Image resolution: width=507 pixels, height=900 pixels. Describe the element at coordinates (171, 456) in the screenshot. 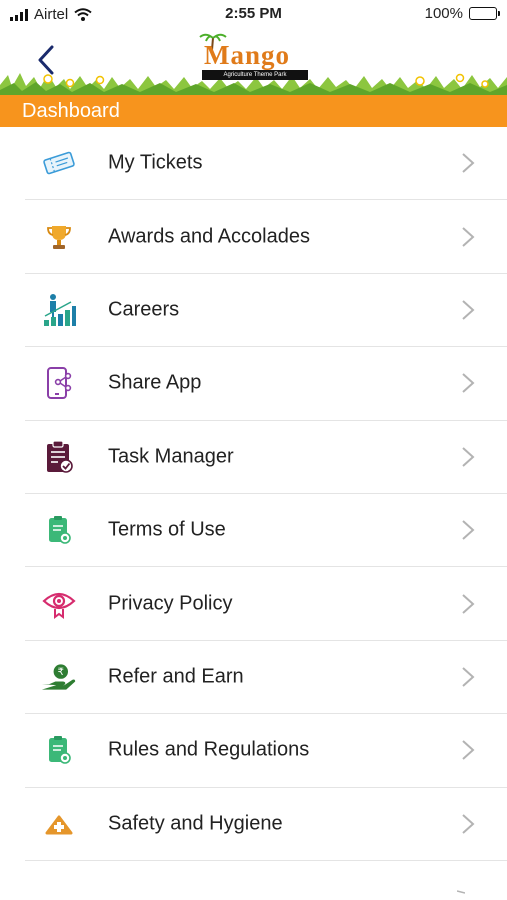

I see `menu-item-label: Task Manager` at that location.